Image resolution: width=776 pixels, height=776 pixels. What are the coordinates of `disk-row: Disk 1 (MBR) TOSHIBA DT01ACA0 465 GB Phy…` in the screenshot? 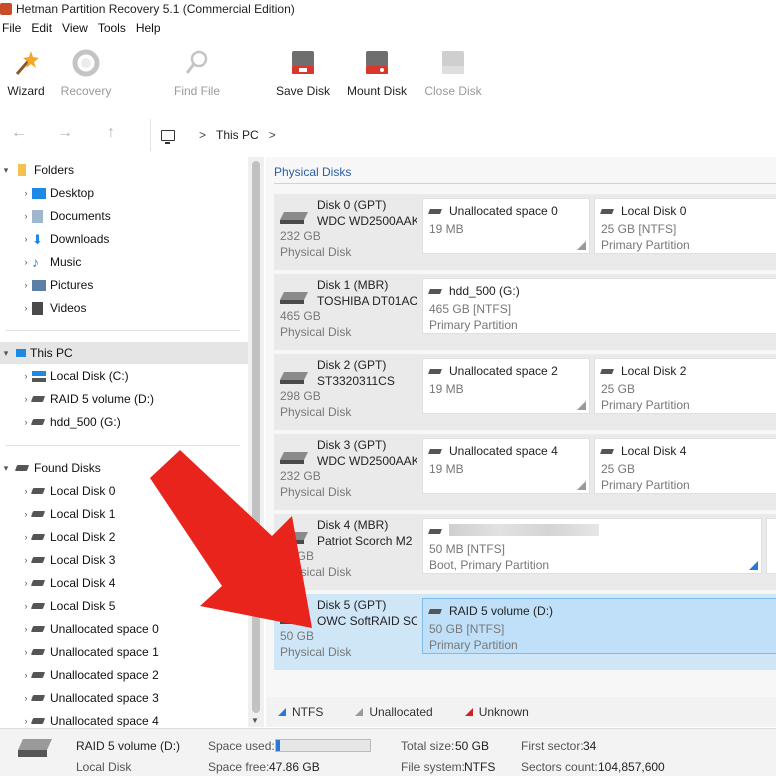 It's located at (525, 312).